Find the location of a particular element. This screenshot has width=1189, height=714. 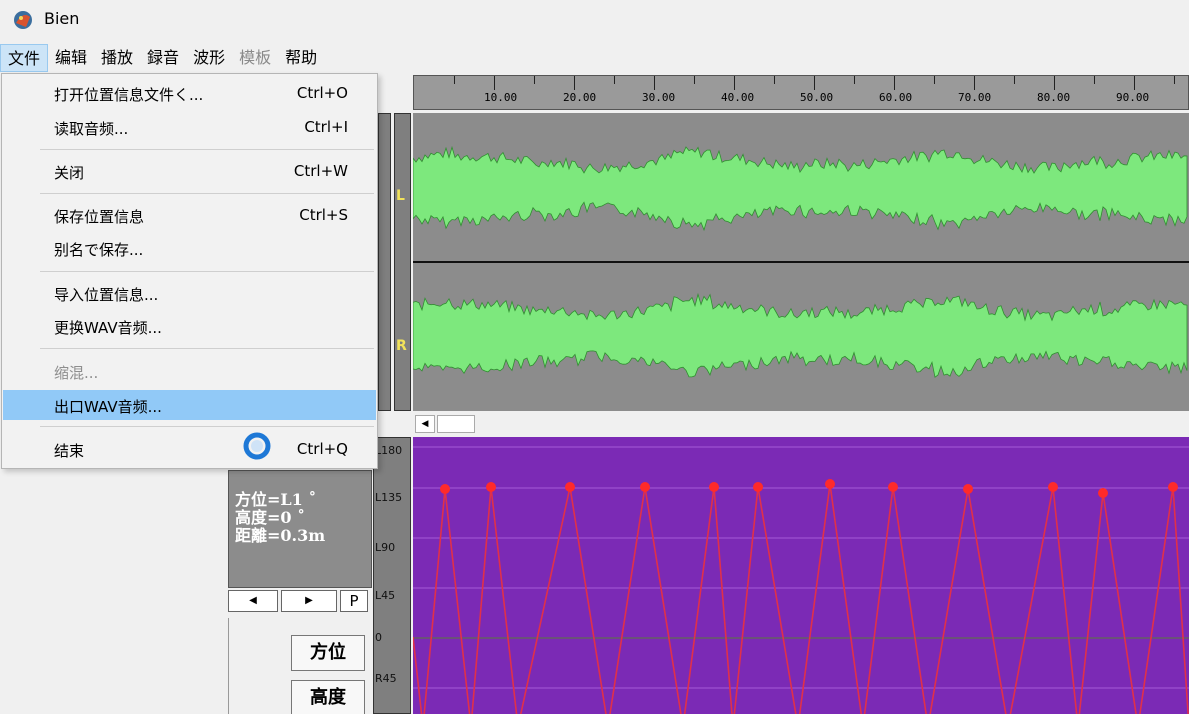

channel-label-left: L is located at coordinates (400, 196).